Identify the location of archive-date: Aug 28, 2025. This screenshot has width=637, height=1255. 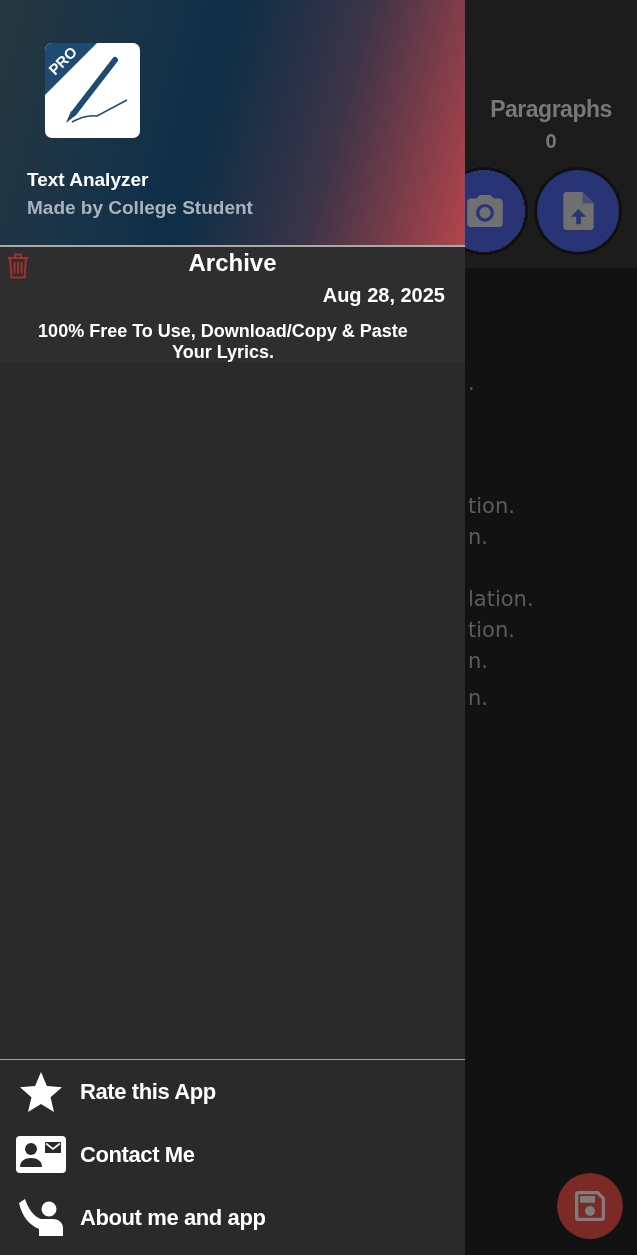
(383, 295).